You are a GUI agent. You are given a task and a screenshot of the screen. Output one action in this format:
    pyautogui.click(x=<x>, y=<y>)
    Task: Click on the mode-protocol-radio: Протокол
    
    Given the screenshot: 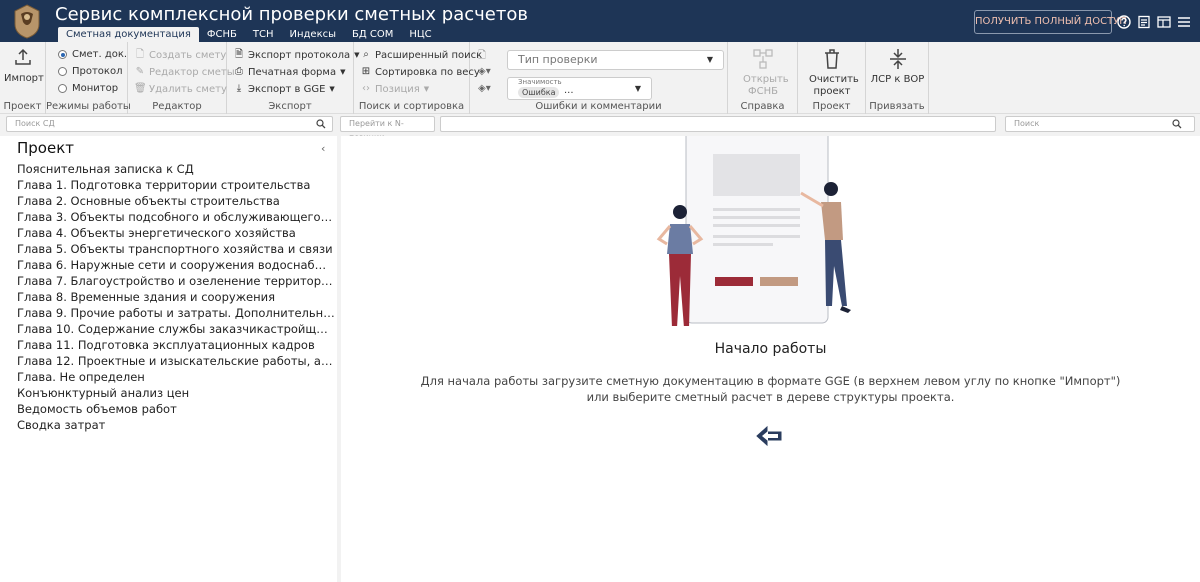 What is the action you would take?
    pyautogui.click(x=90, y=71)
    